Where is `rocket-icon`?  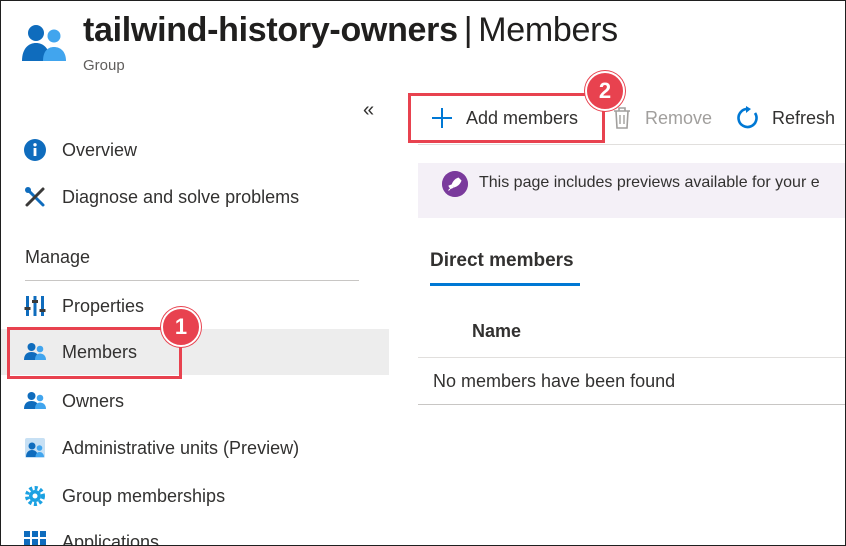 rocket-icon is located at coordinates (455, 184).